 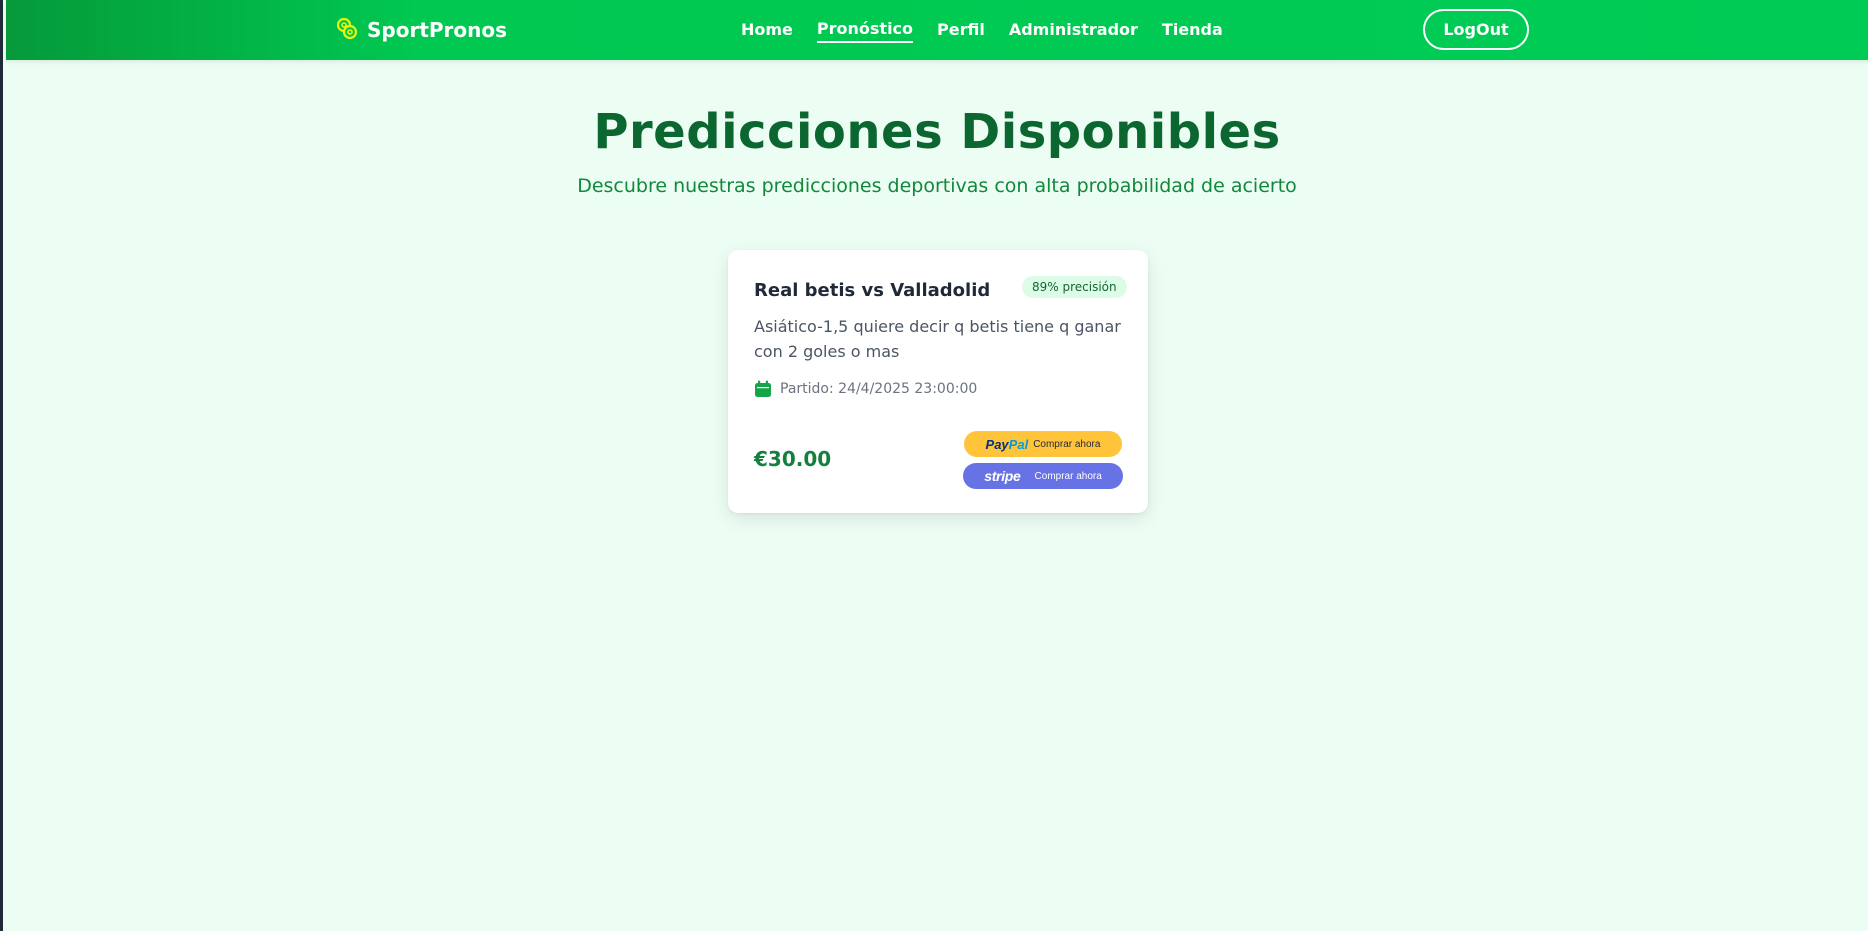 What do you see at coordinates (1068, 476) in the screenshot?
I see `stripe-button-label: Comprar ahora` at bounding box center [1068, 476].